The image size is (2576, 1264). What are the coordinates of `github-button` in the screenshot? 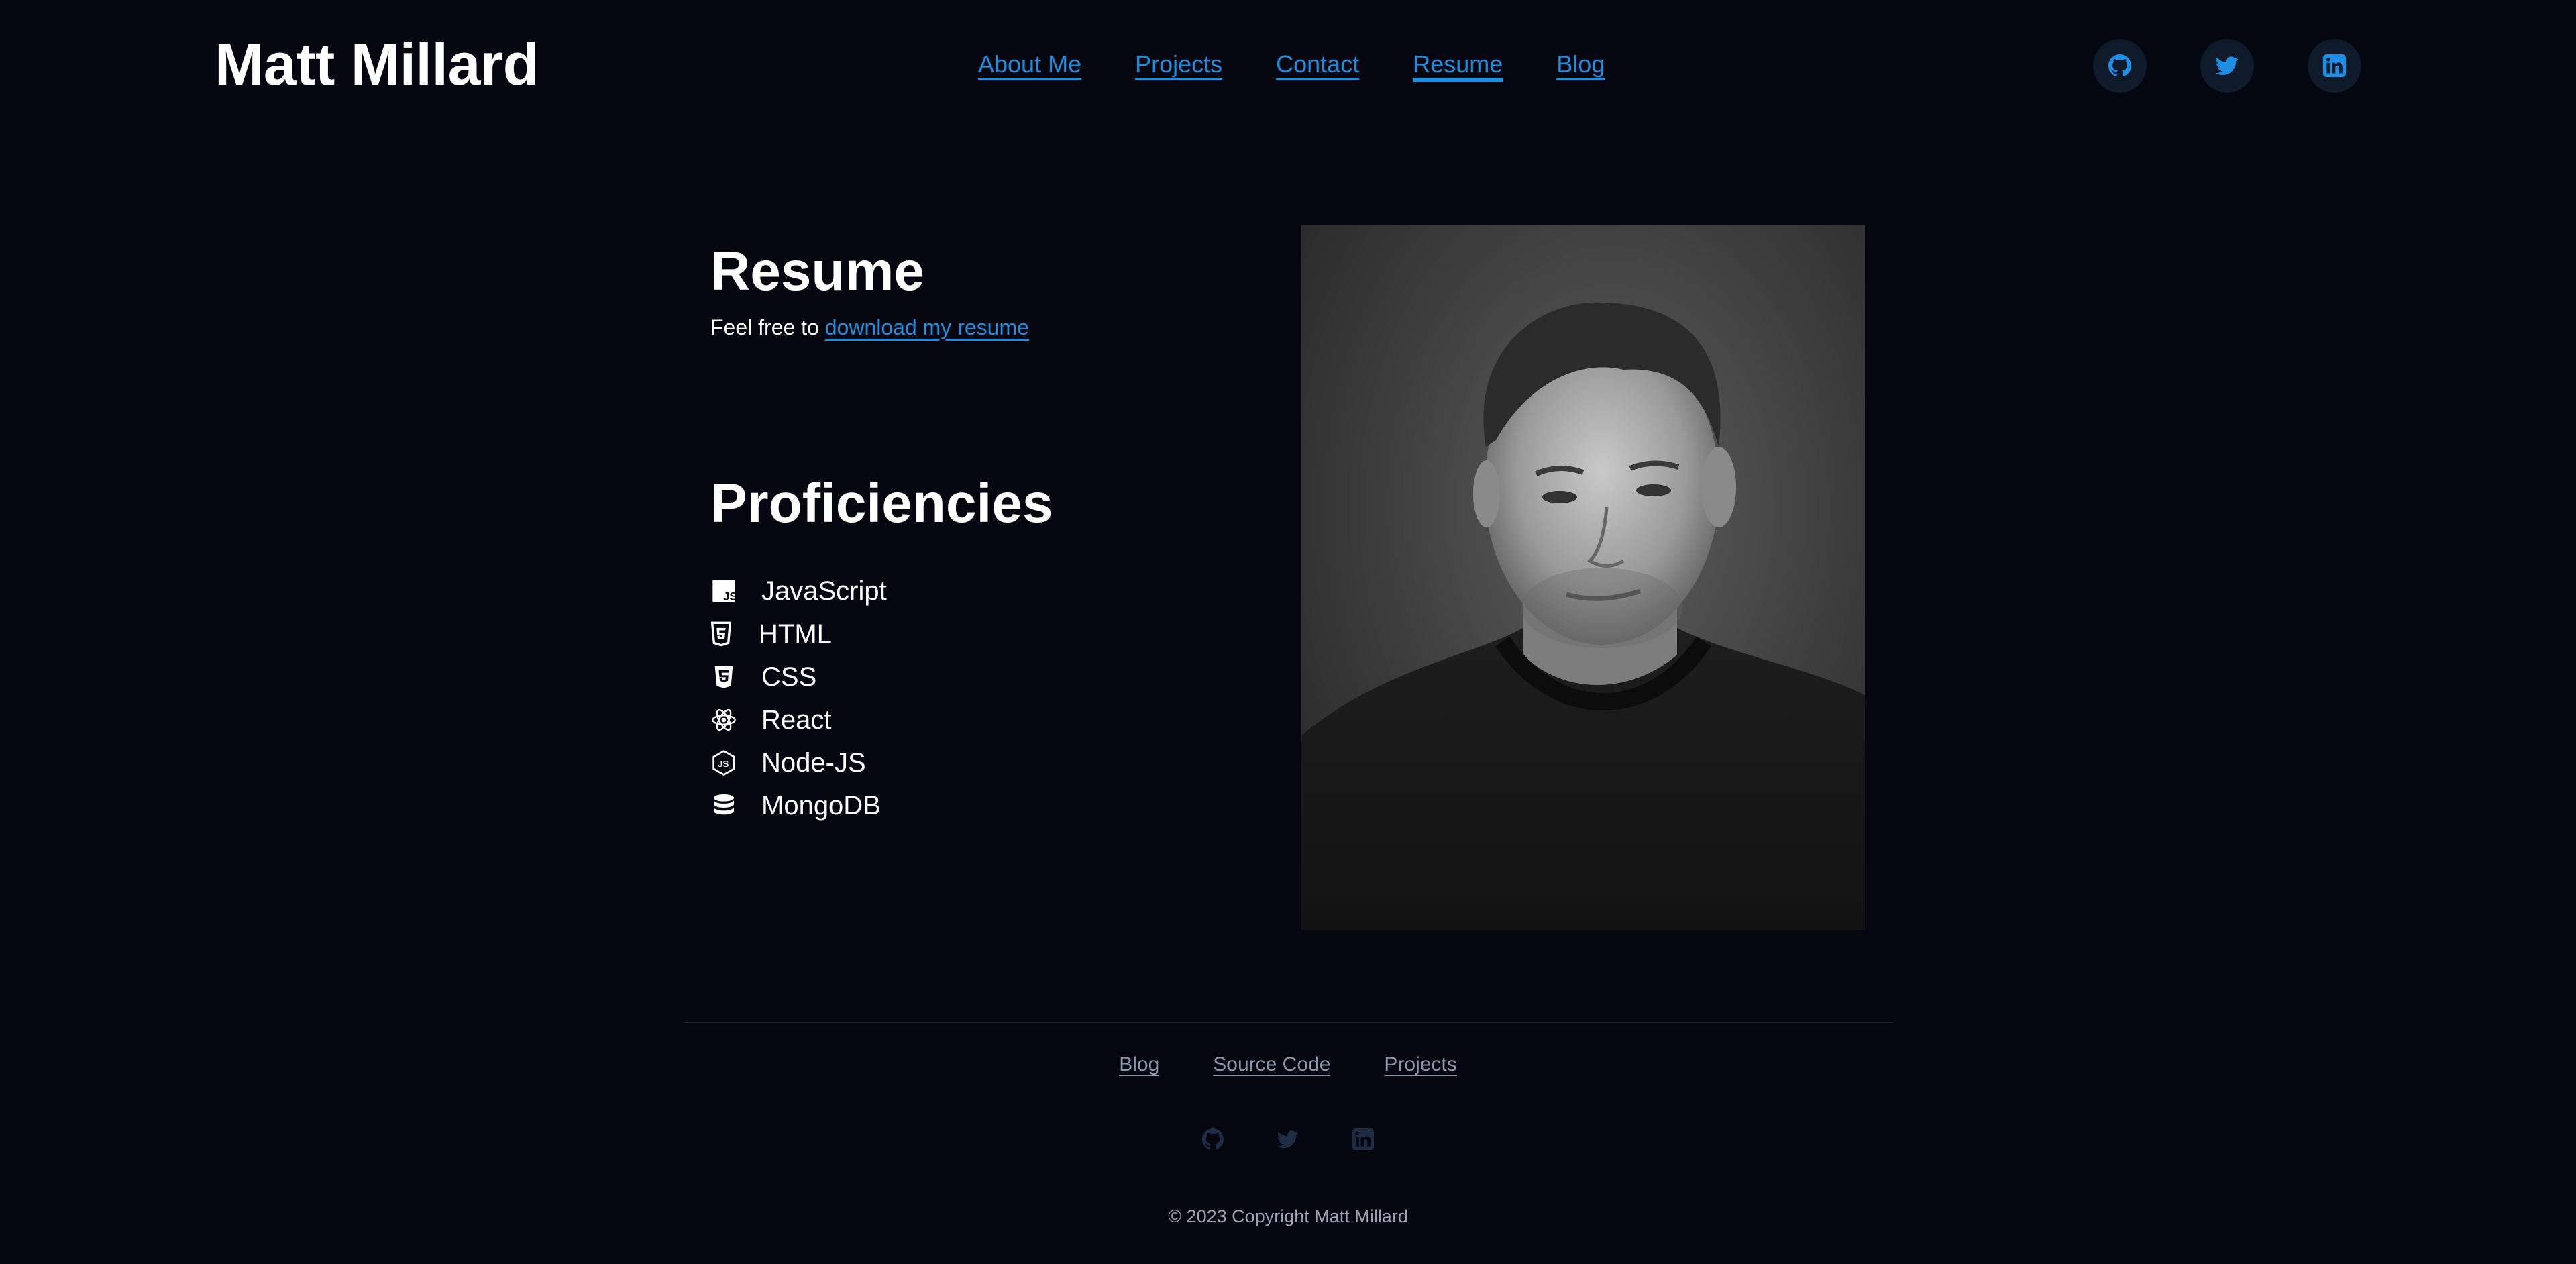 It's located at (2120, 66).